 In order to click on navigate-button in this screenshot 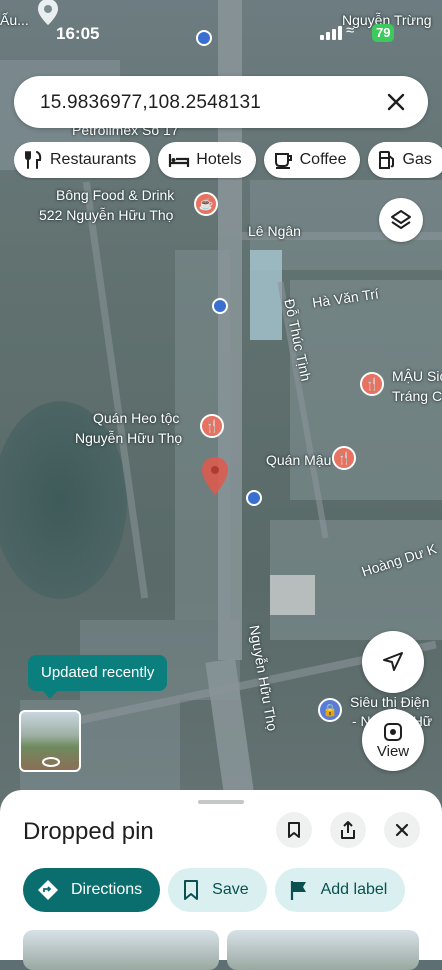, I will do `click(393, 662)`.